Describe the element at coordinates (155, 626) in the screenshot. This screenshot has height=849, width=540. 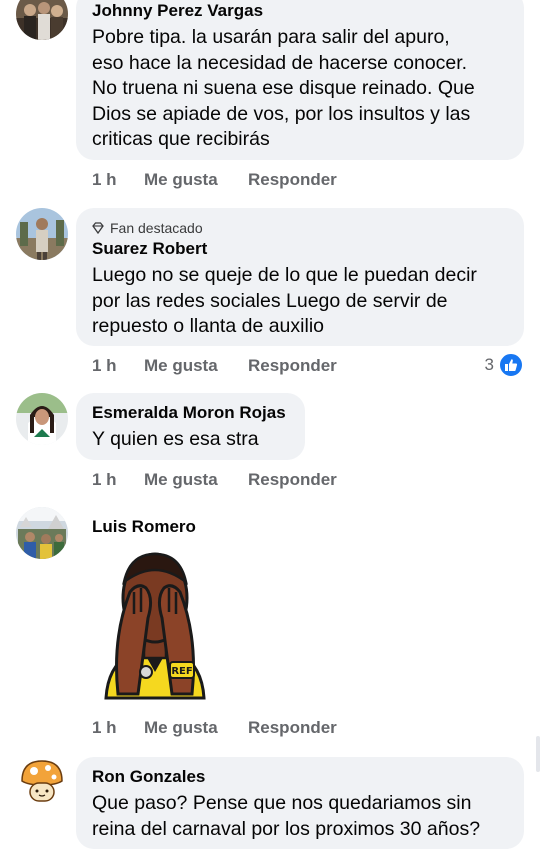
I see `facepalm-sticker: REF` at that location.